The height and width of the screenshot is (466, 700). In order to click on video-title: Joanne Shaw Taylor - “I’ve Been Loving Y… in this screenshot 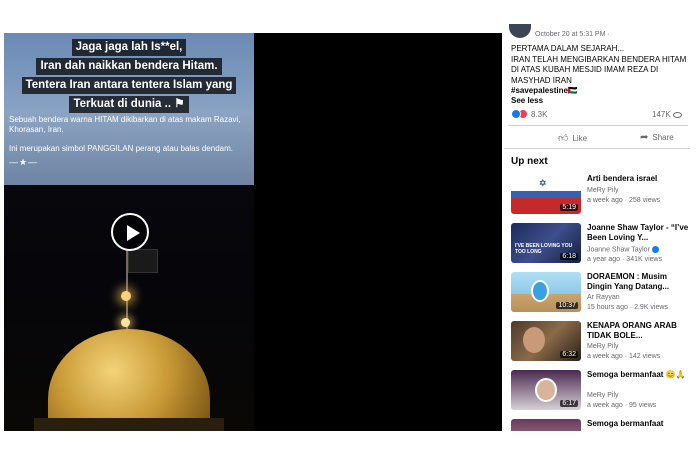, I will do `click(638, 233)`.